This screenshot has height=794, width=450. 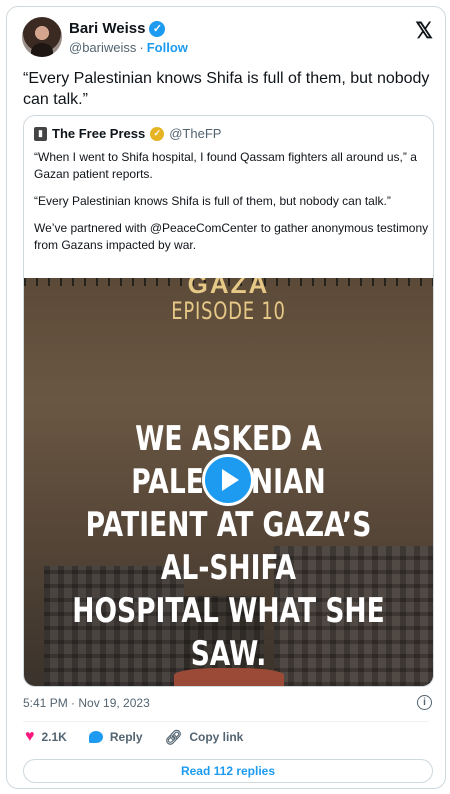 I want to click on headline-line: PATIENT AT GAZA’S AL-SHIFA, so click(x=228, y=546).